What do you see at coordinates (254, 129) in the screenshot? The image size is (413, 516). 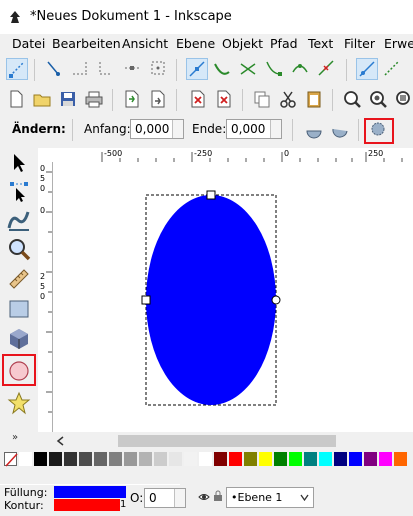 I see `end-angle-spinbox: 0,000` at bounding box center [254, 129].